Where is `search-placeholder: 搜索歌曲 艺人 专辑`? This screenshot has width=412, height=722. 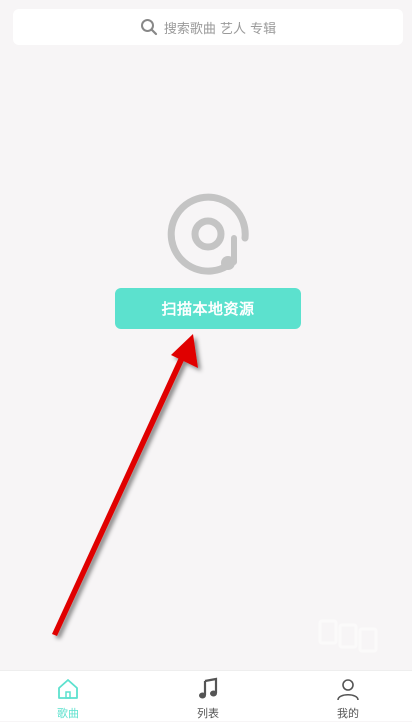 search-placeholder: 搜索歌曲 艺人 专辑 is located at coordinates (220, 29).